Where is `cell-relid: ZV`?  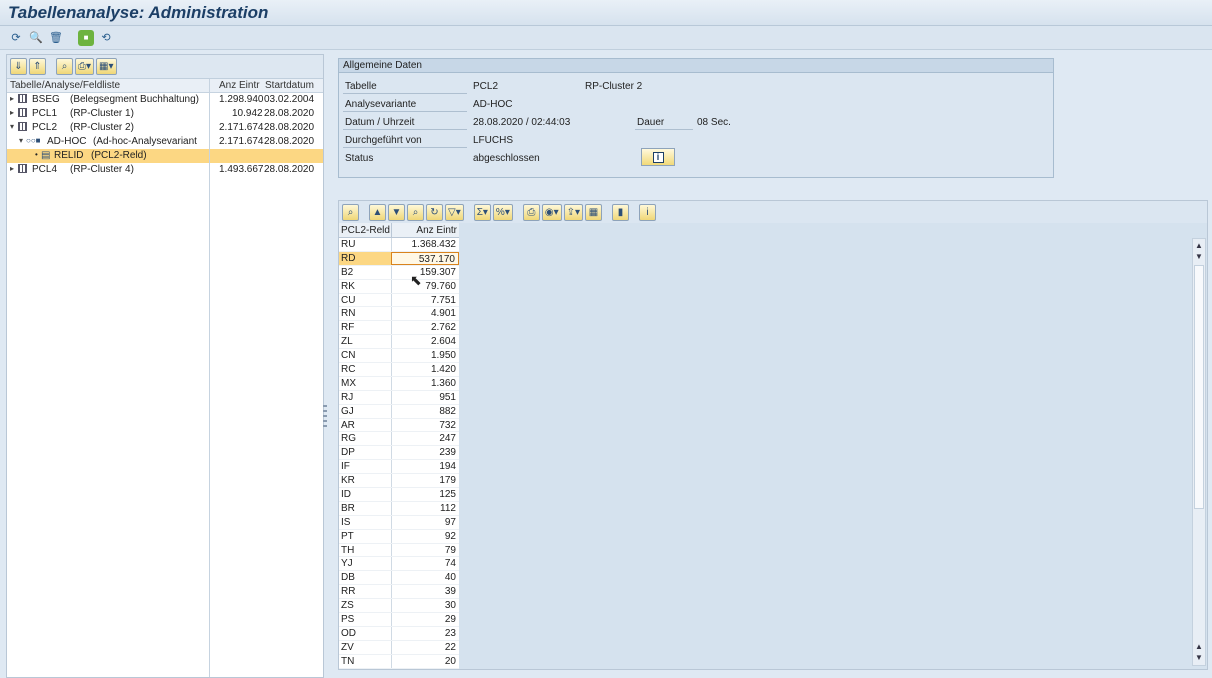 cell-relid: ZV is located at coordinates (347, 647).